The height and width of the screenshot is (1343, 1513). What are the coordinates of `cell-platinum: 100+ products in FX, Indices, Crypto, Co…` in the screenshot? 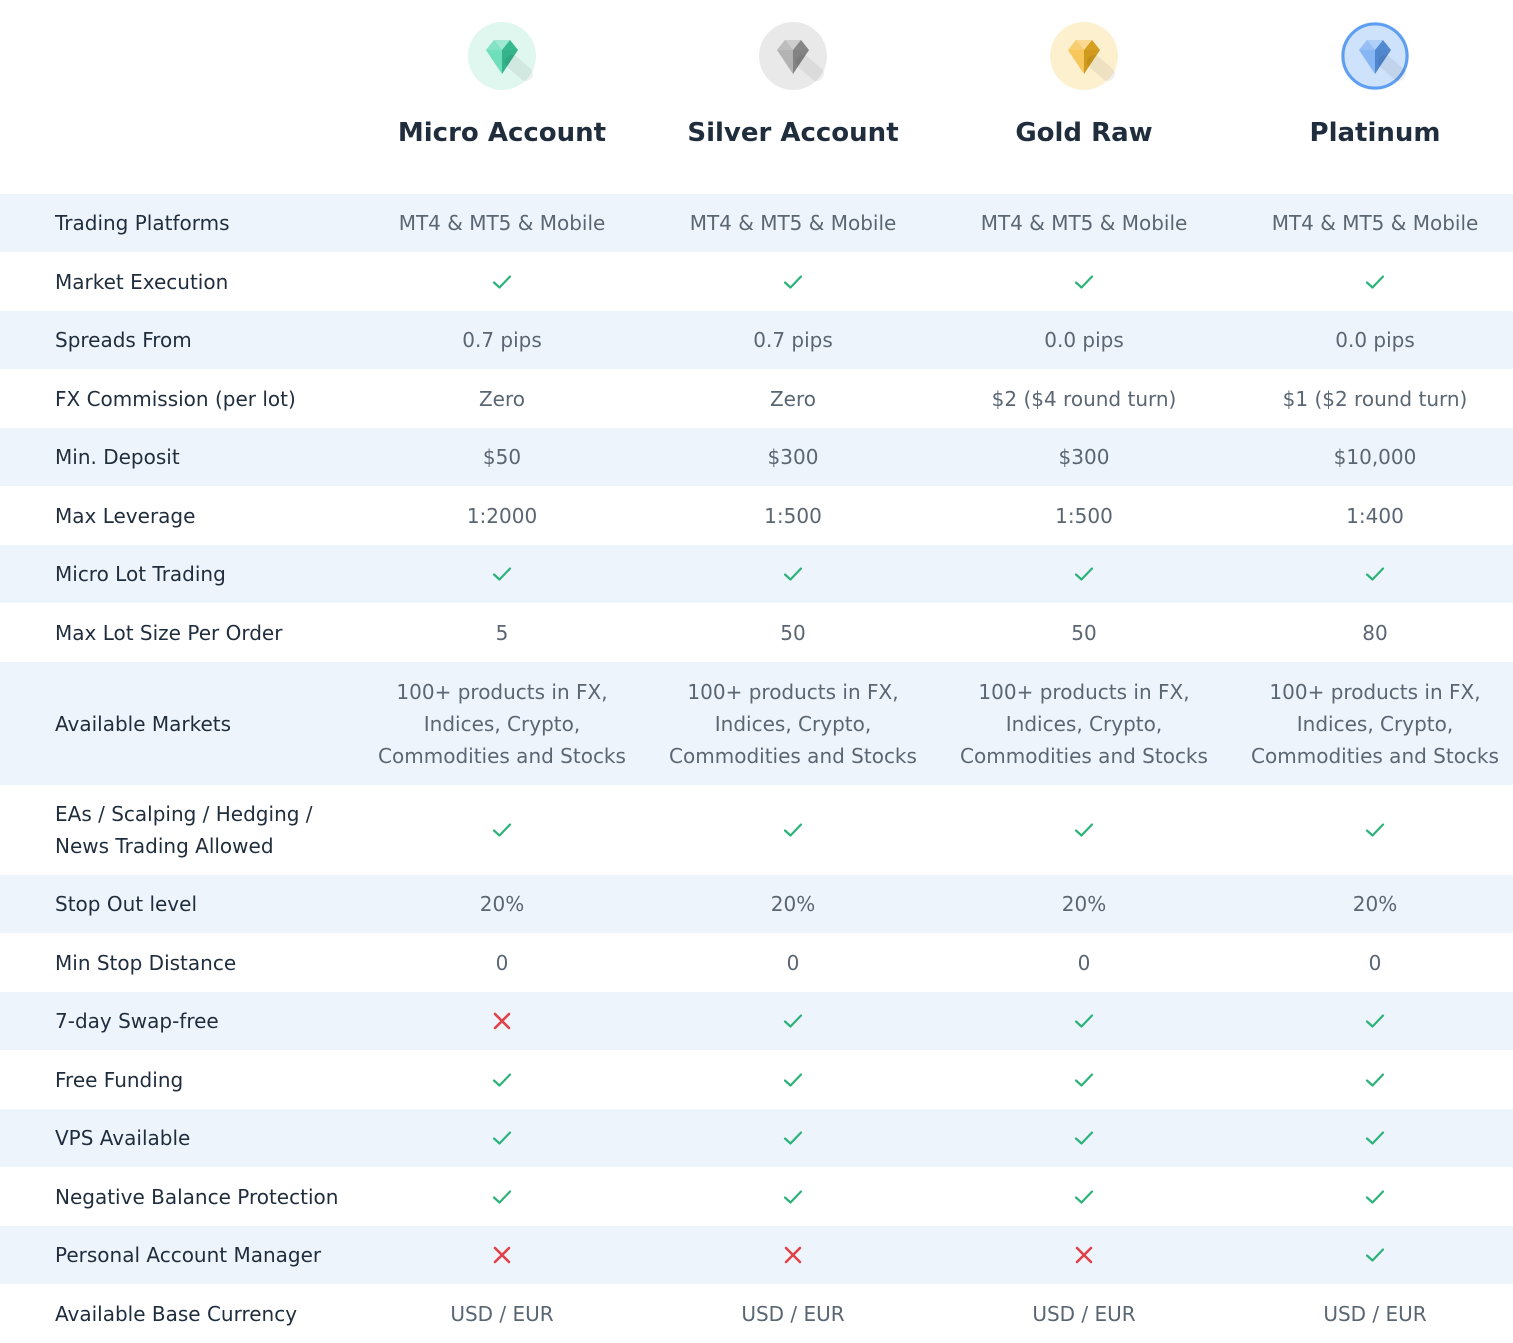 It's located at (1371, 723).